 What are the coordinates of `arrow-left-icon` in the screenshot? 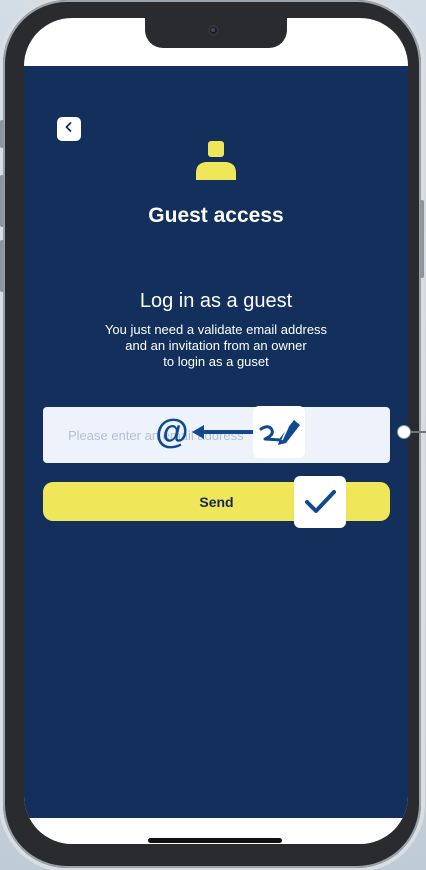 It's located at (222, 432).